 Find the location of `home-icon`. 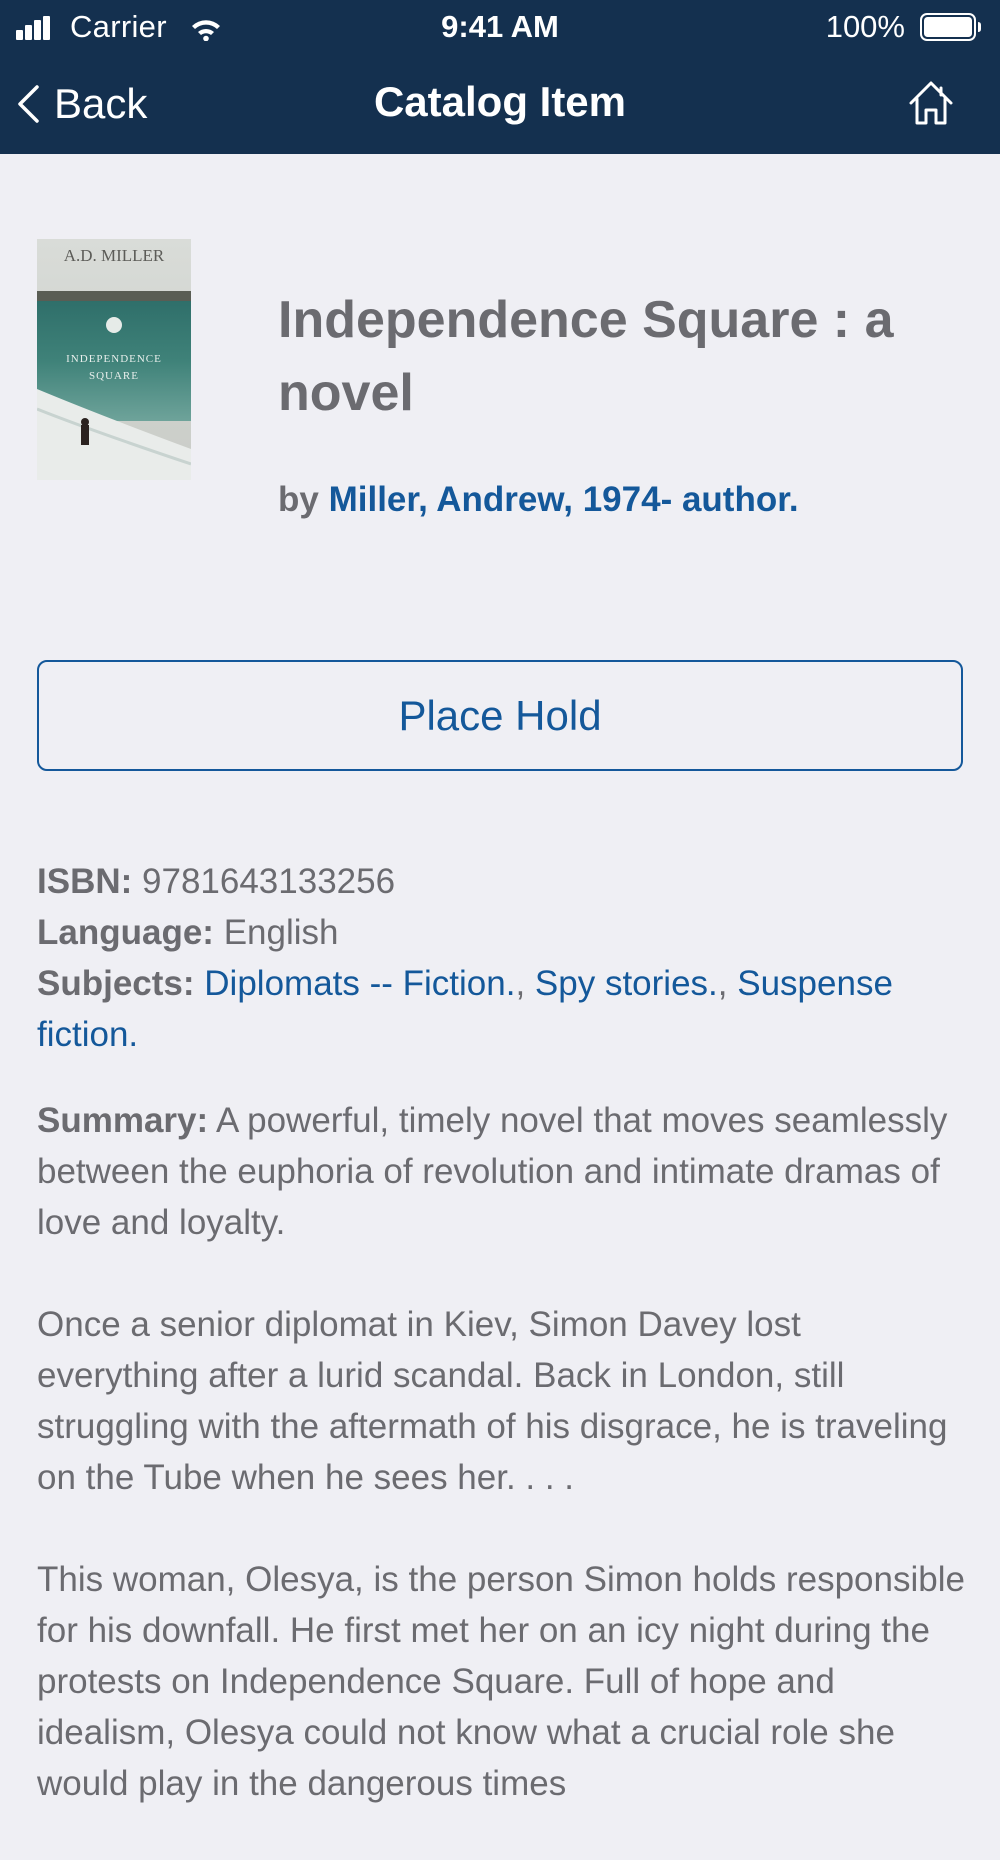

home-icon is located at coordinates (931, 103).